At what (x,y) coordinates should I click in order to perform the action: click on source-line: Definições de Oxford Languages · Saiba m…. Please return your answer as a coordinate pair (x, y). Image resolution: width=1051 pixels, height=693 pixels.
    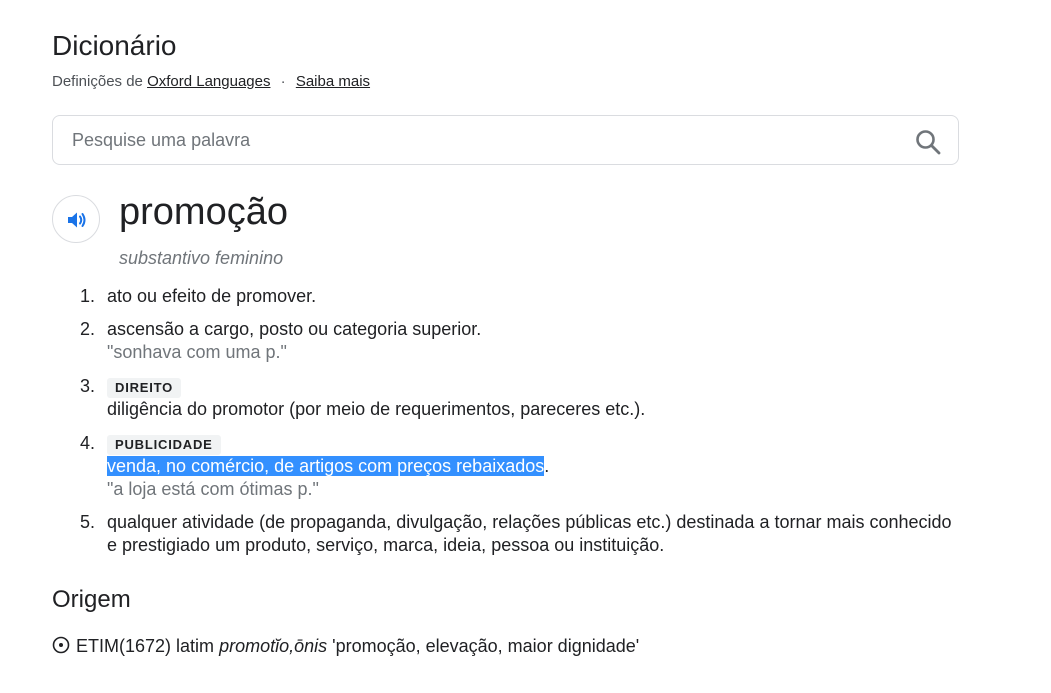
    Looking at the image, I should click on (211, 82).